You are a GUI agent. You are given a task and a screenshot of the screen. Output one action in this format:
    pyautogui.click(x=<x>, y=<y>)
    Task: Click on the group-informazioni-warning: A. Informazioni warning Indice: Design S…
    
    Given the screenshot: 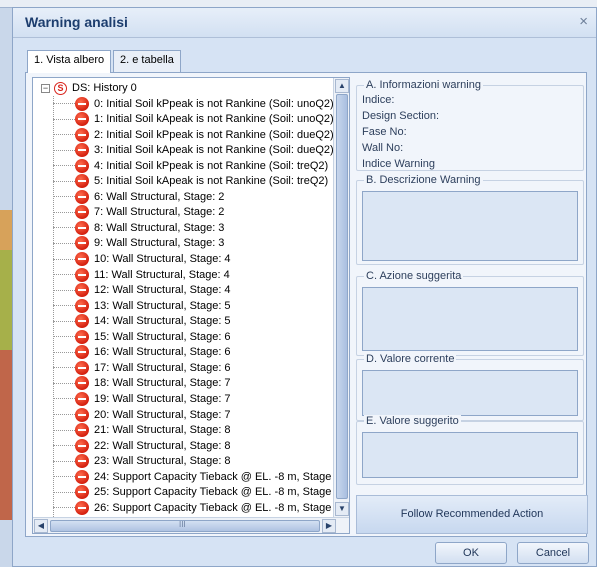 What is the action you would take?
    pyautogui.click(x=470, y=125)
    